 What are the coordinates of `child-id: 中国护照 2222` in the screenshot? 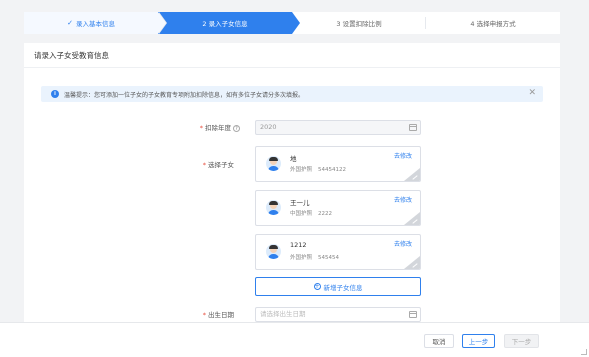 It's located at (311, 214).